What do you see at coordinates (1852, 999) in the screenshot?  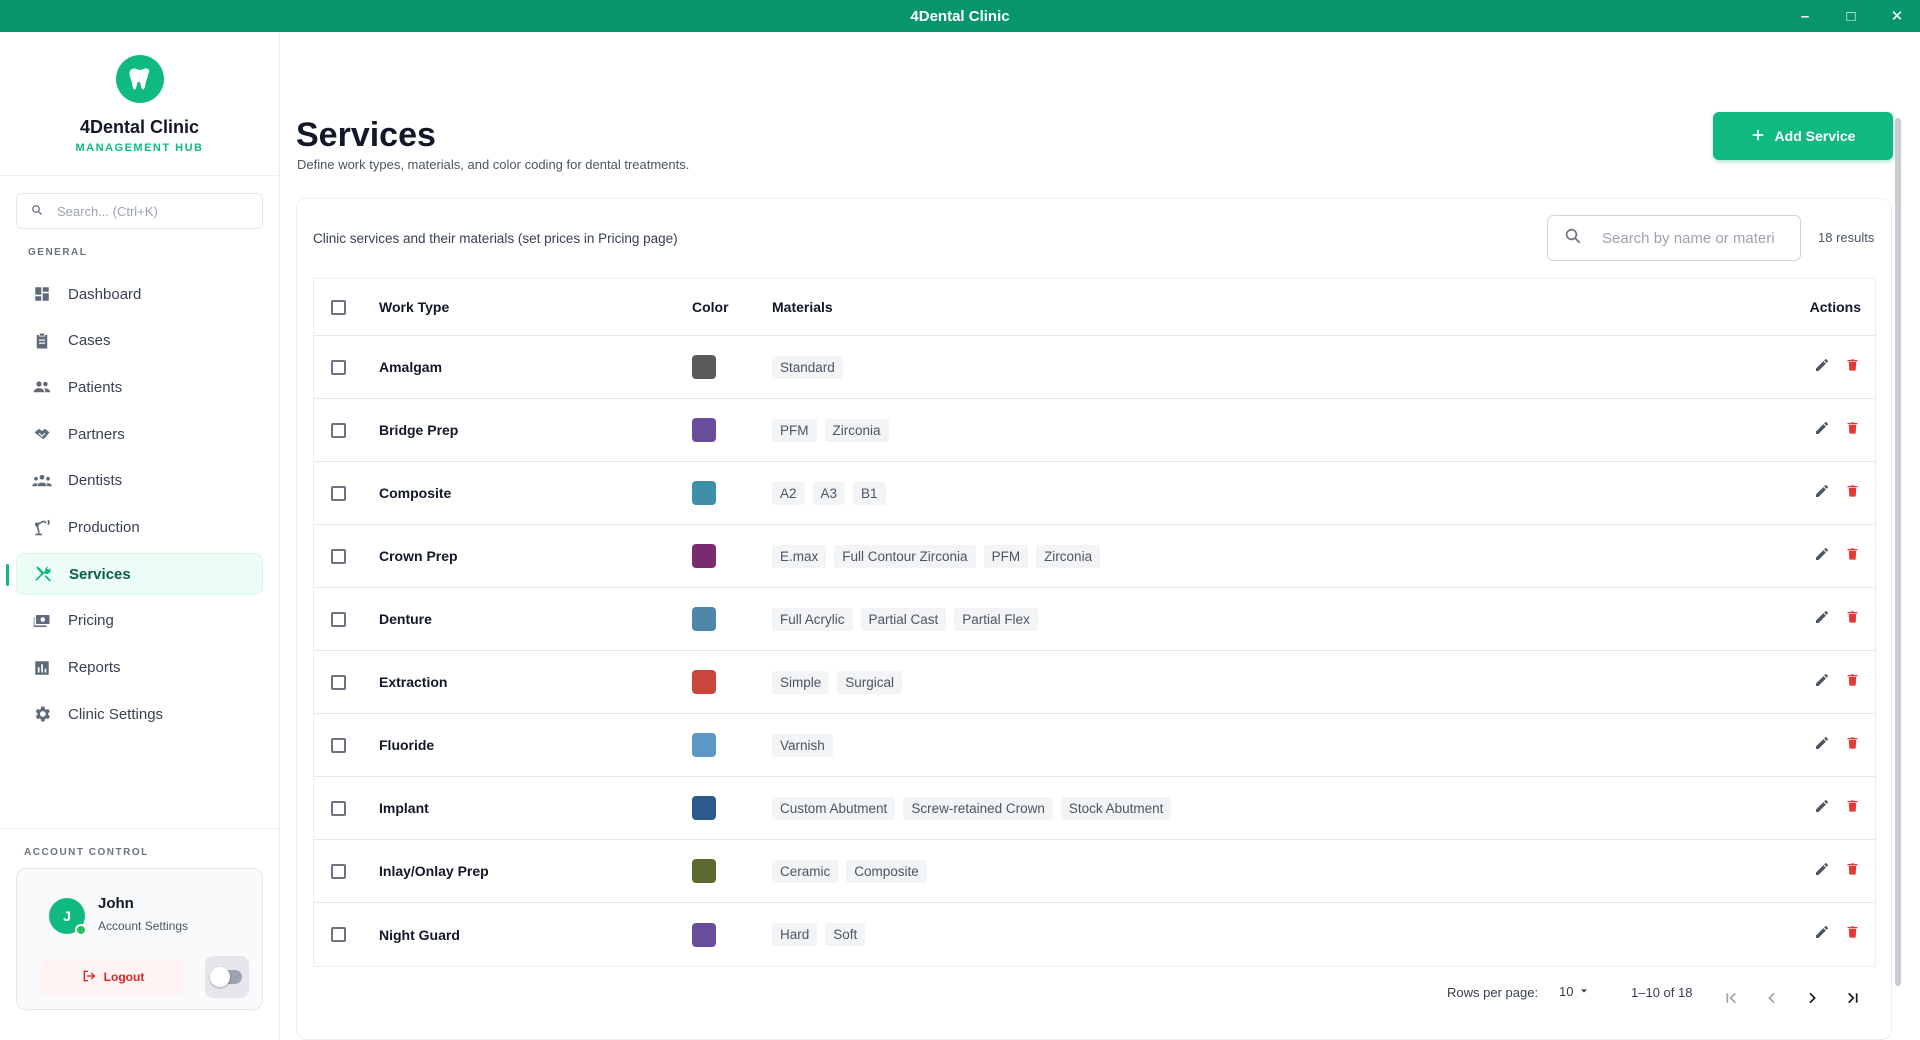 I see `last-page-icon` at bounding box center [1852, 999].